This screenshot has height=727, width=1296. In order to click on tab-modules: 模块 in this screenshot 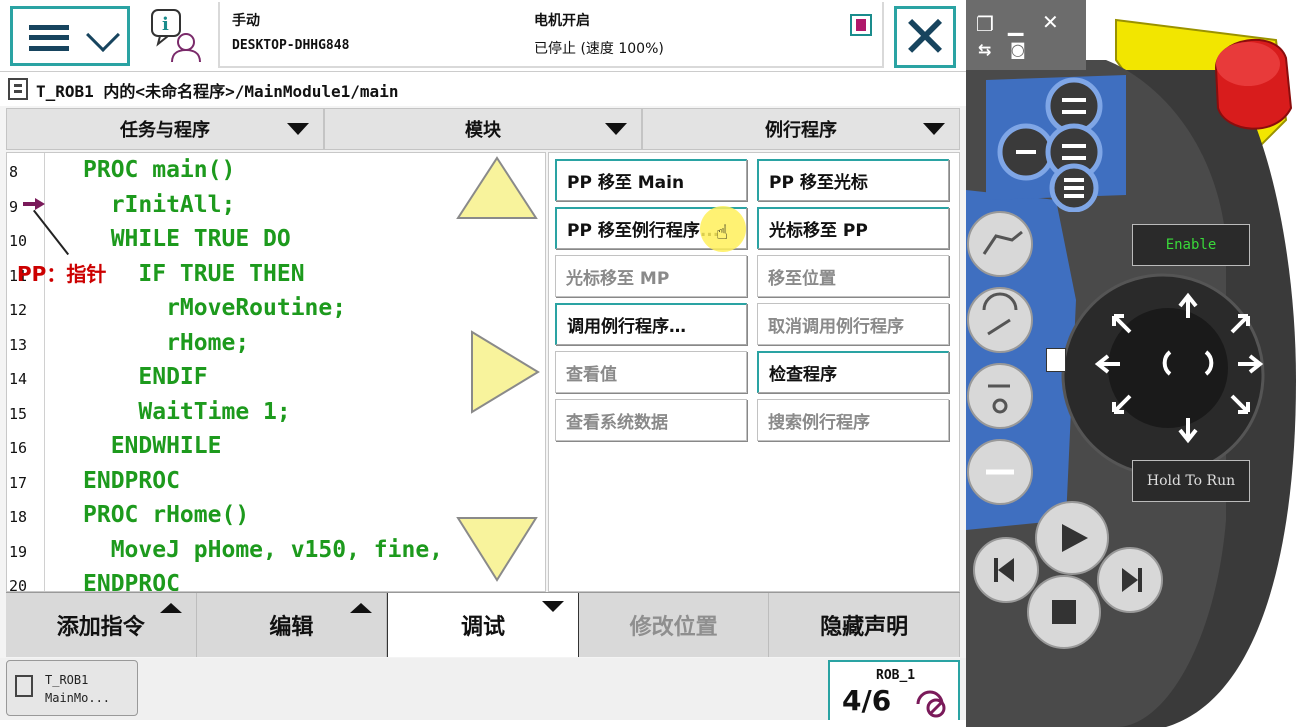, I will do `click(483, 129)`.